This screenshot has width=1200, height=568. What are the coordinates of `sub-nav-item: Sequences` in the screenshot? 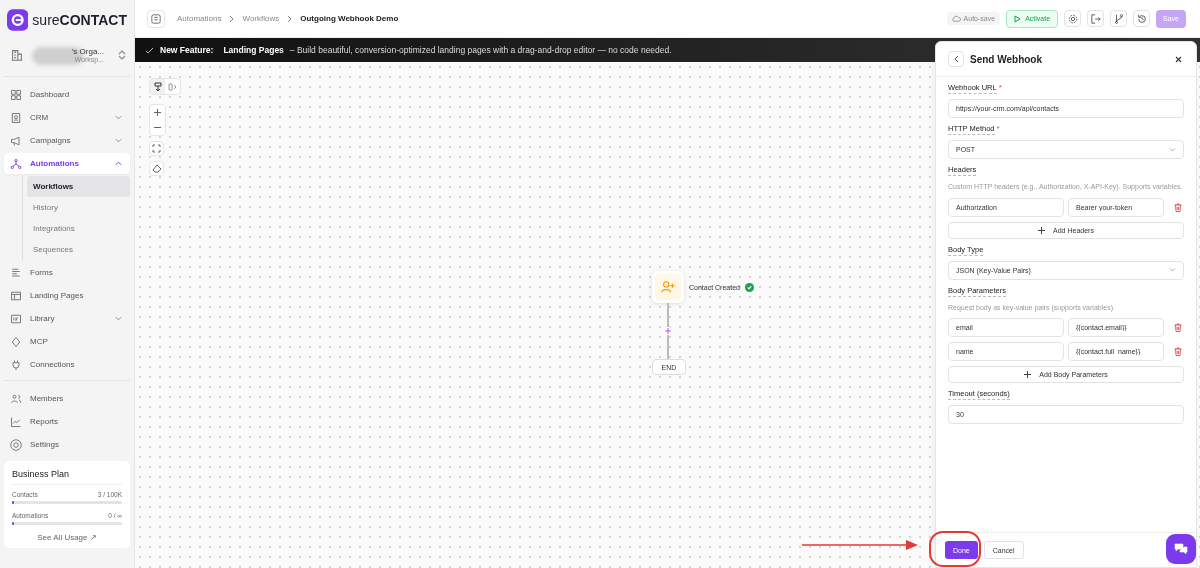 It's located at (78, 249).